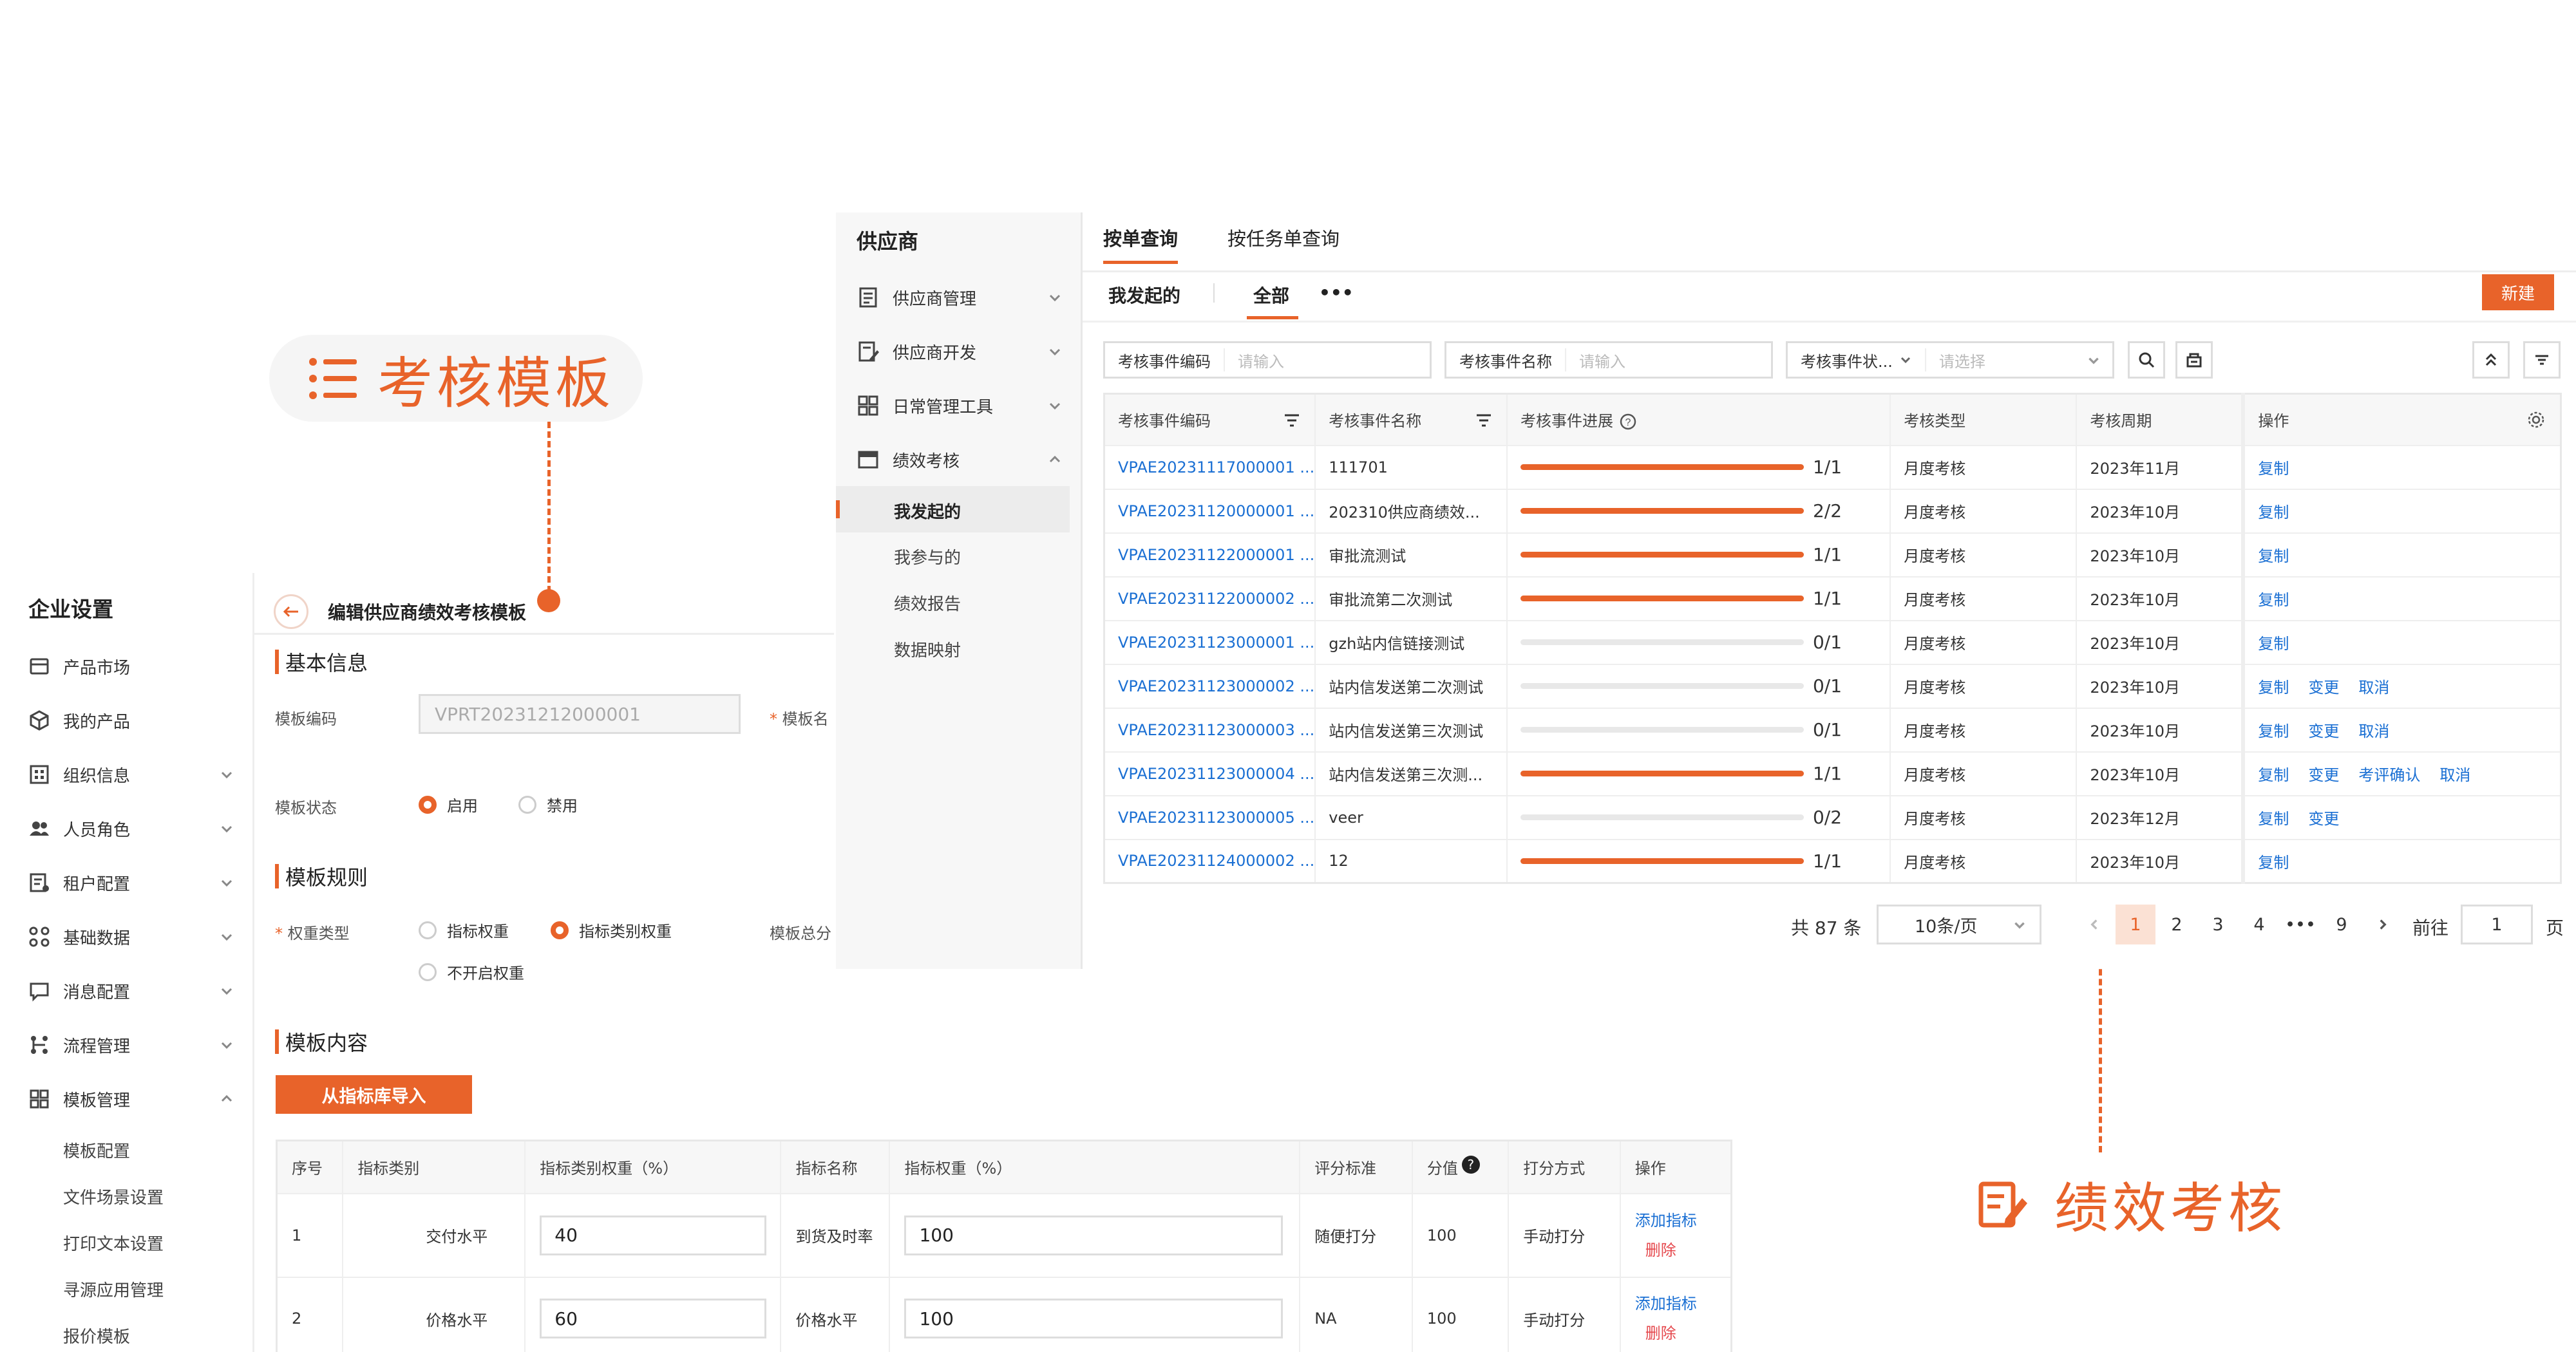 This screenshot has width=2576, height=1352. What do you see at coordinates (131, 883) in the screenshot?
I see `sidebar-item-tenant-config: 租户配置` at bounding box center [131, 883].